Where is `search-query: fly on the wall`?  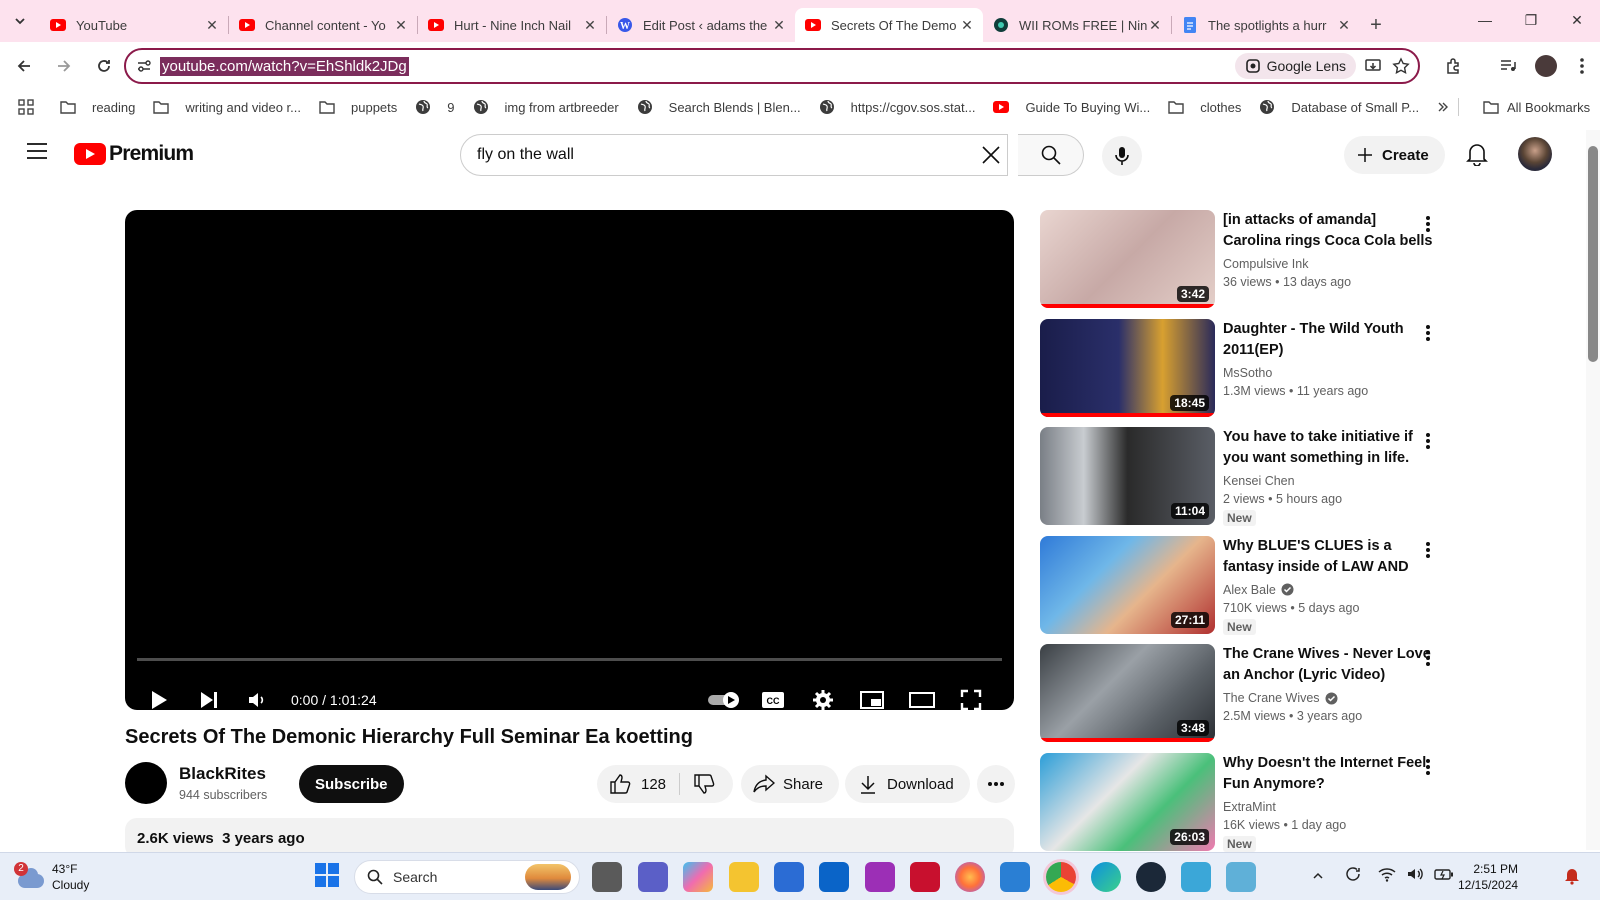
search-query: fly on the wall is located at coordinates (525, 155).